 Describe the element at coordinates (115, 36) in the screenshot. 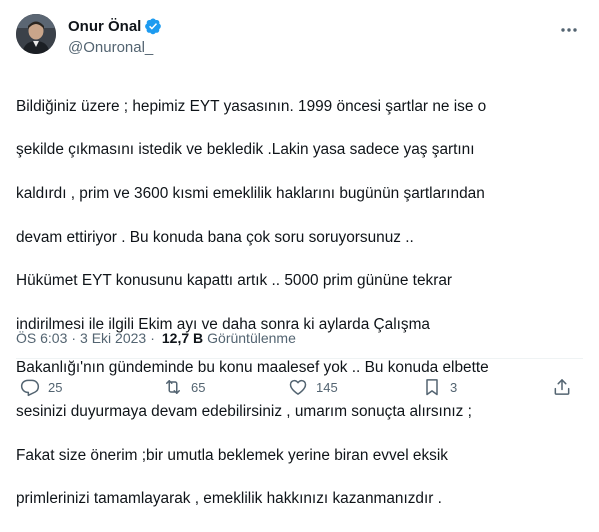

I see `author-names: Onur Önal @Onuronal_` at that location.